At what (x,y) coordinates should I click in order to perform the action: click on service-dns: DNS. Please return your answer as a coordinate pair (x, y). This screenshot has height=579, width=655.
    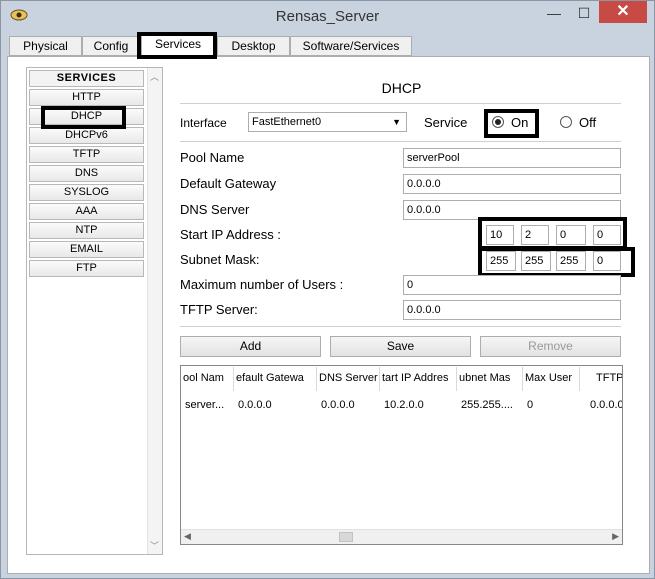
    Looking at the image, I should click on (86, 173).